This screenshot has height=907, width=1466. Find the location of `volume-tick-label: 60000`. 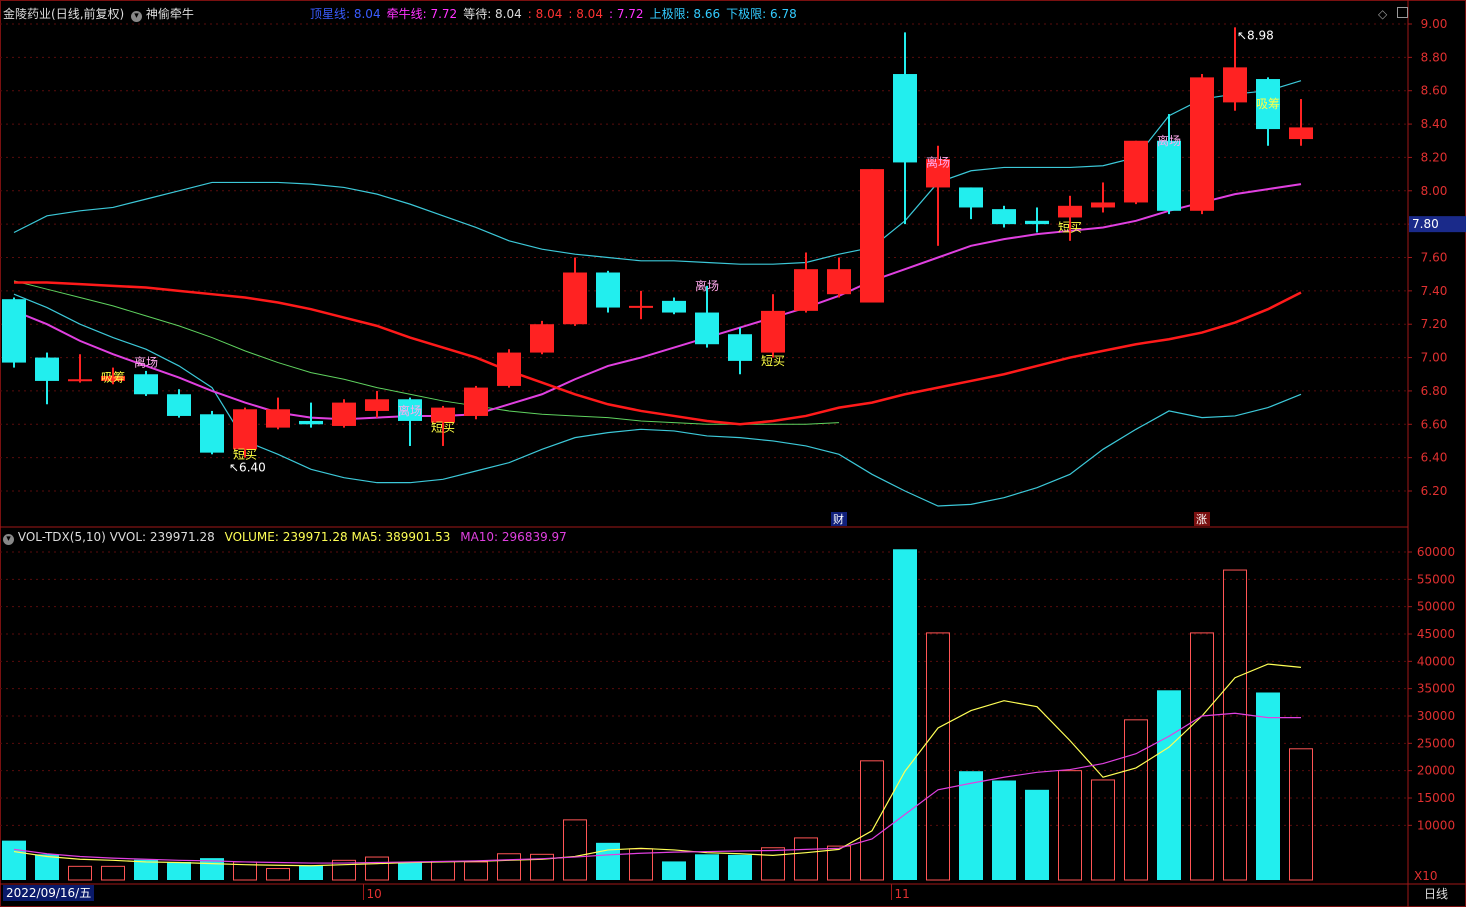

volume-tick-label: 60000 is located at coordinates (1436, 552).